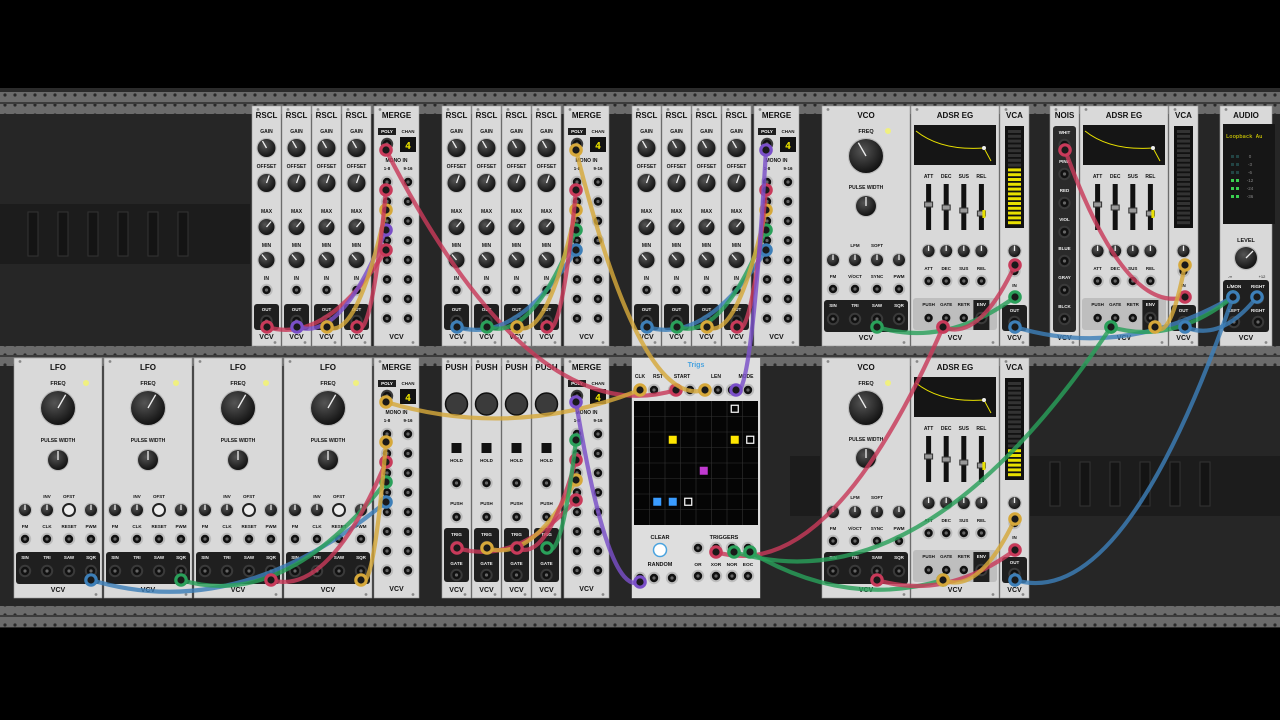  Describe the element at coordinates (1064, 232) in the screenshot. I see `noise-out-jack` at that location.